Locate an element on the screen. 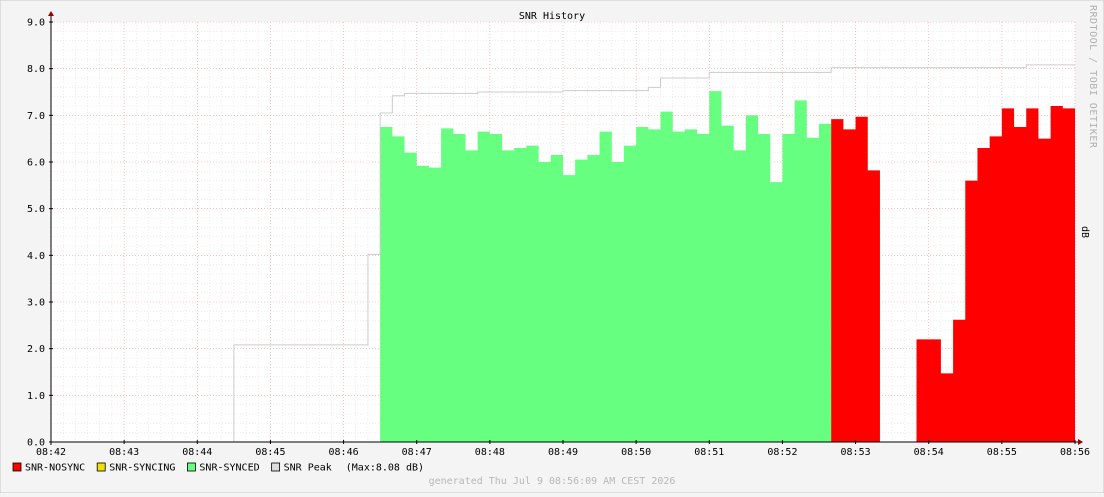  x-tick-label: 08:50 is located at coordinates (636, 452).